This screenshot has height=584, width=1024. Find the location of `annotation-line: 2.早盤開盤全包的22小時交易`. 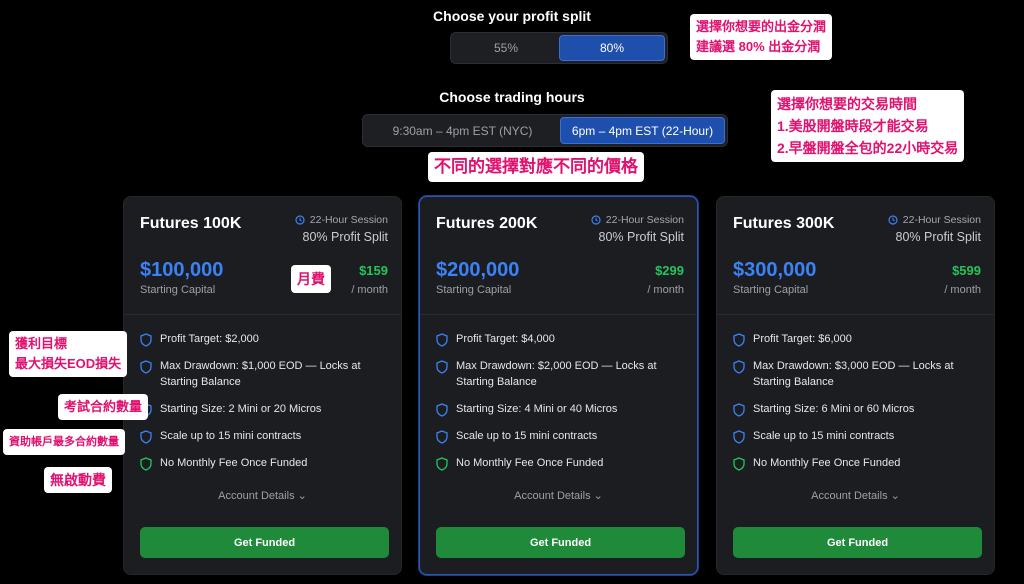

annotation-line: 2.早盤開盤全包的22小時交易 is located at coordinates (868, 148).